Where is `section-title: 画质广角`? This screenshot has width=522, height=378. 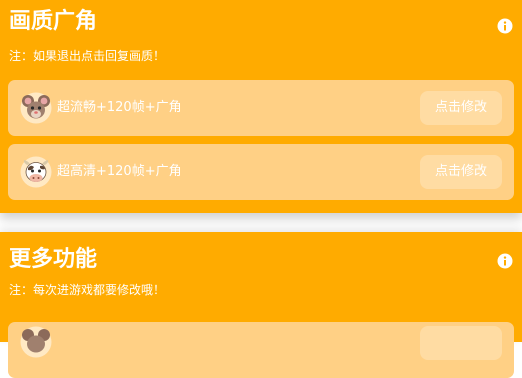
section-title: 画质广角 is located at coordinates (53, 21).